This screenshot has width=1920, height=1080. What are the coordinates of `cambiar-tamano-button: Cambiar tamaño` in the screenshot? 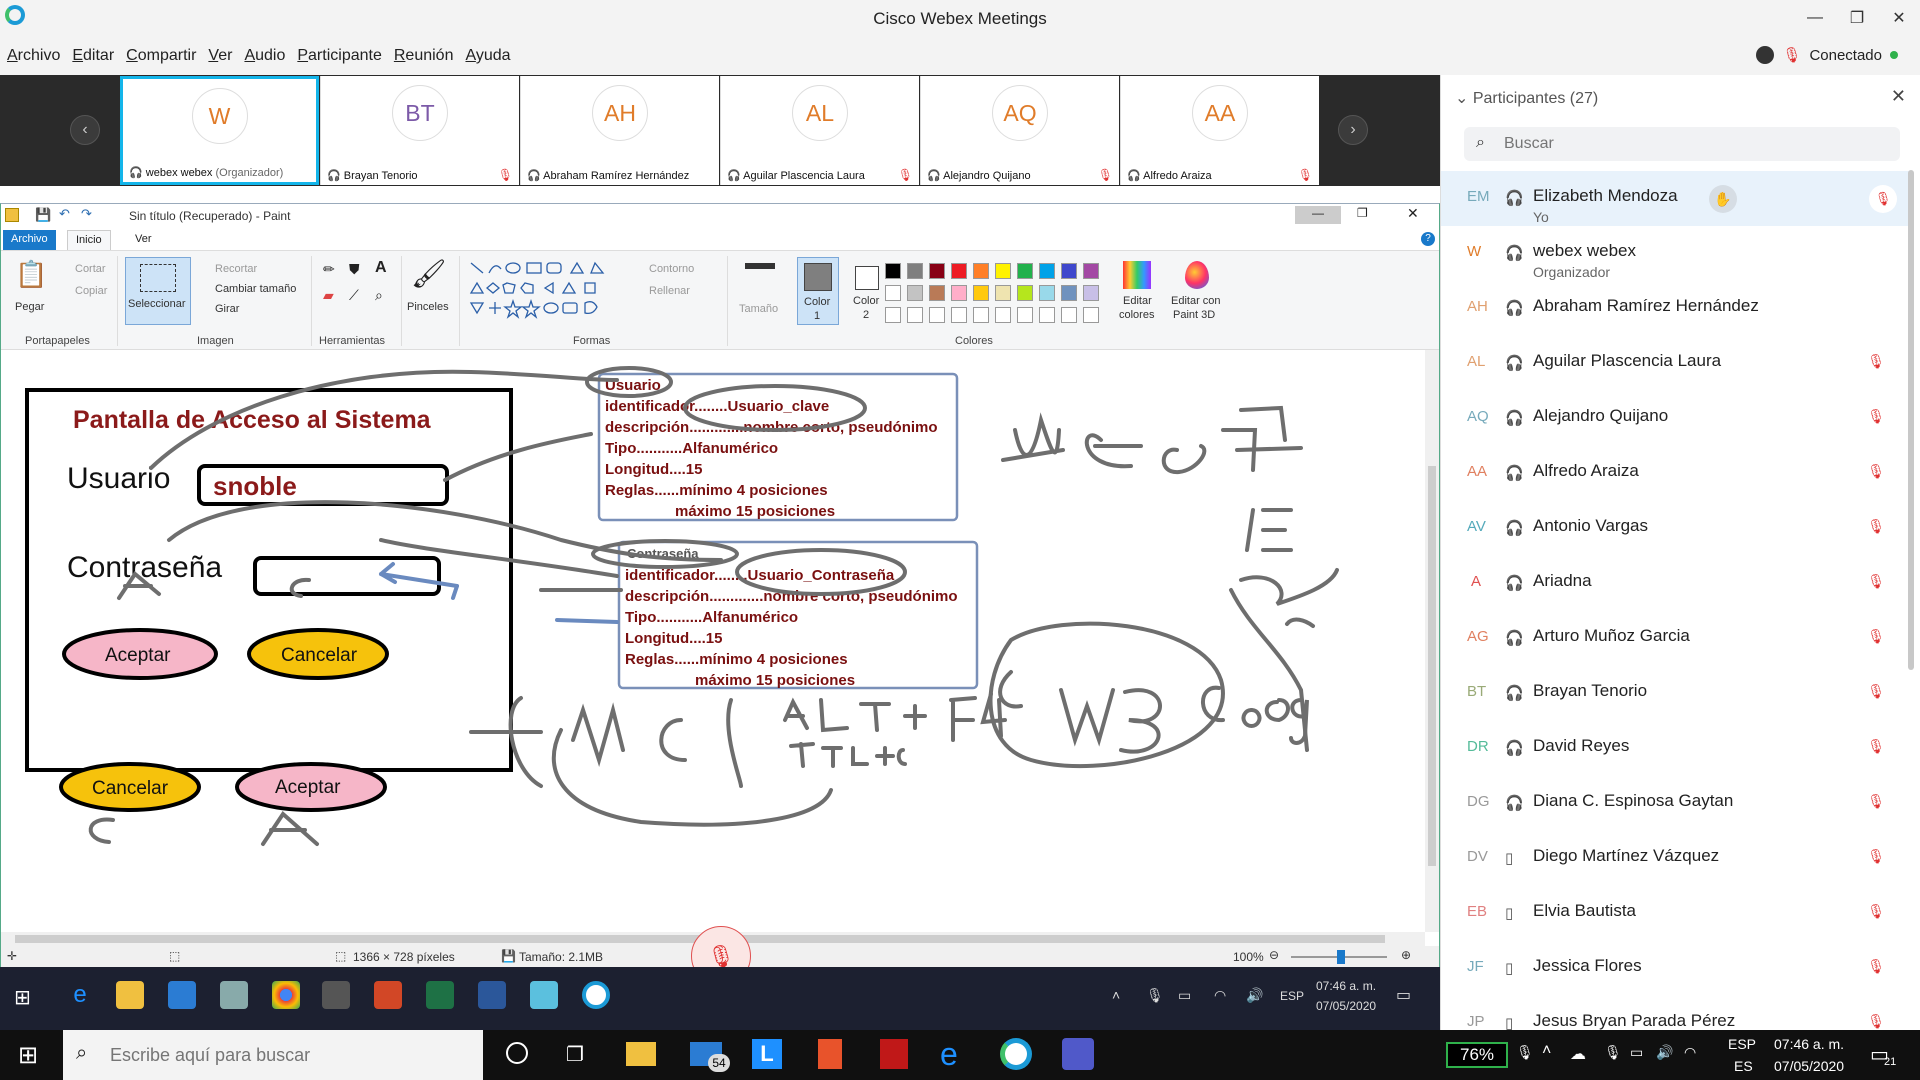 It's located at (255, 289).